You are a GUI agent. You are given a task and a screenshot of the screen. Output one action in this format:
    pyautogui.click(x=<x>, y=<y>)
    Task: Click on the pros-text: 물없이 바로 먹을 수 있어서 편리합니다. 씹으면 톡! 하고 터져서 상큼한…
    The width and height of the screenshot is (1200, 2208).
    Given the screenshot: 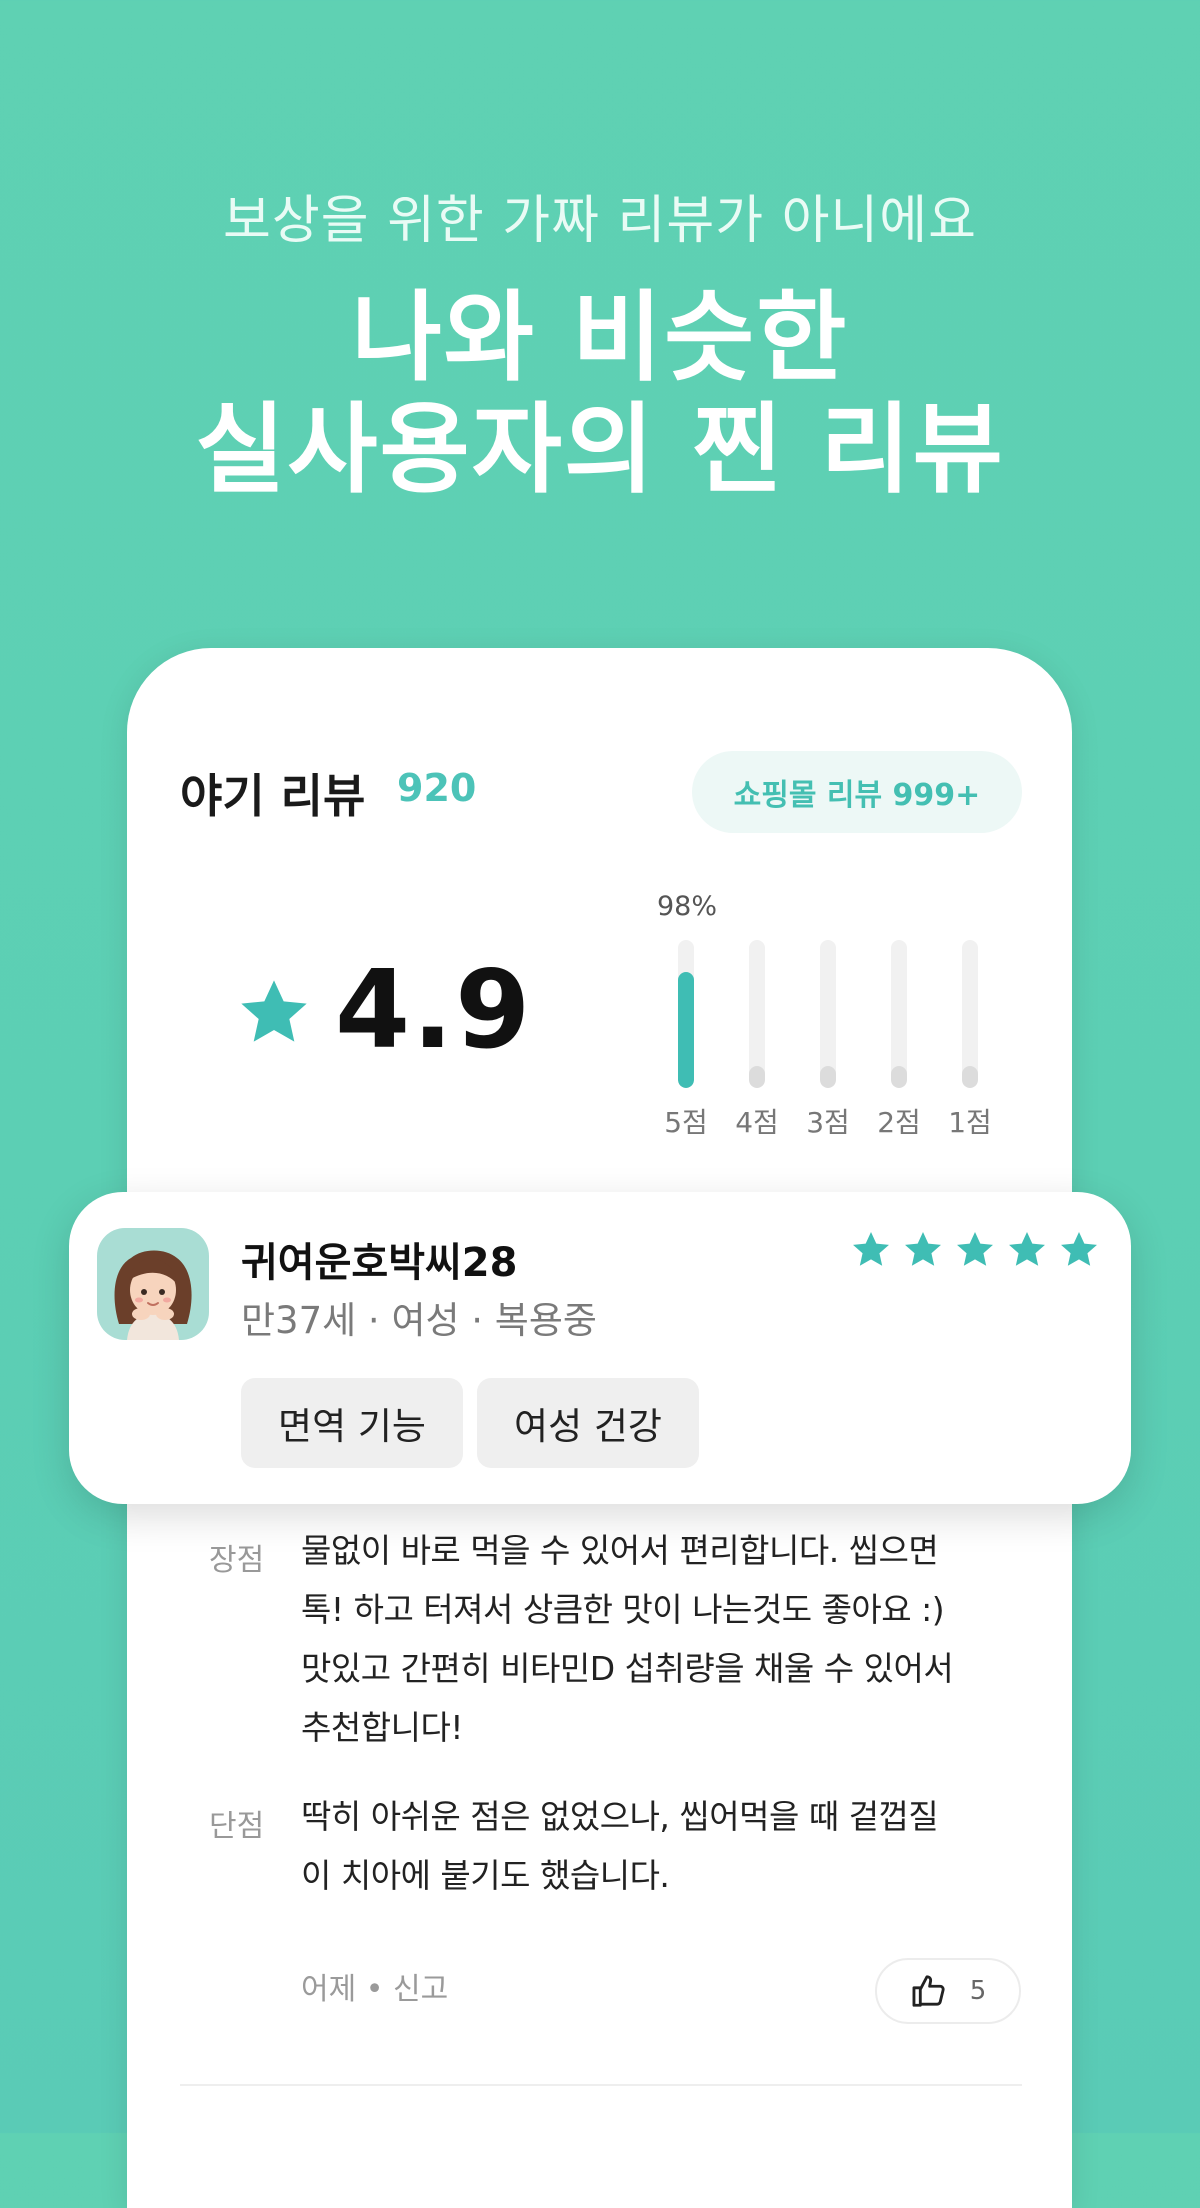 What is the action you would take?
    pyautogui.click(x=661, y=1639)
    